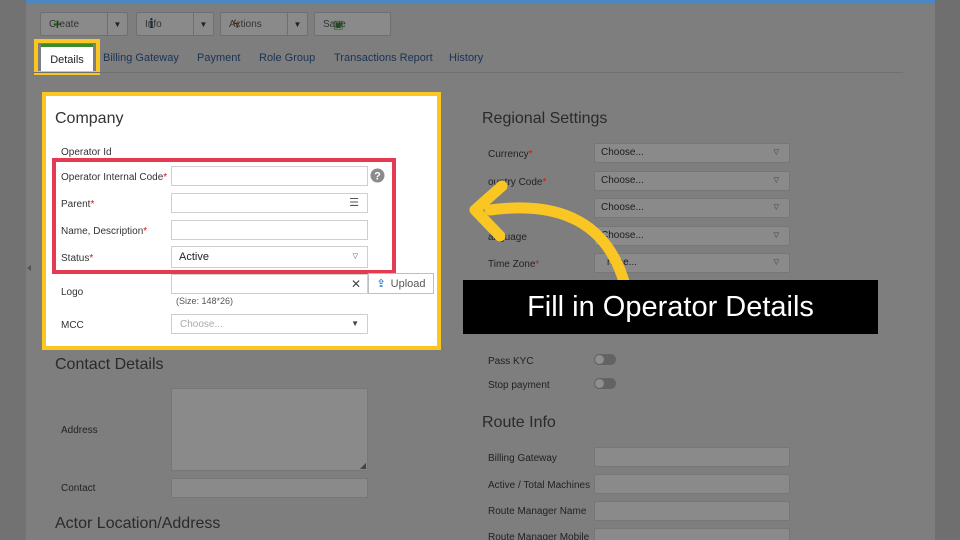 Image resolution: width=960 pixels, height=540 pixels. I want to click on regional-settings-title: Regional Settings, so click(545, 118).